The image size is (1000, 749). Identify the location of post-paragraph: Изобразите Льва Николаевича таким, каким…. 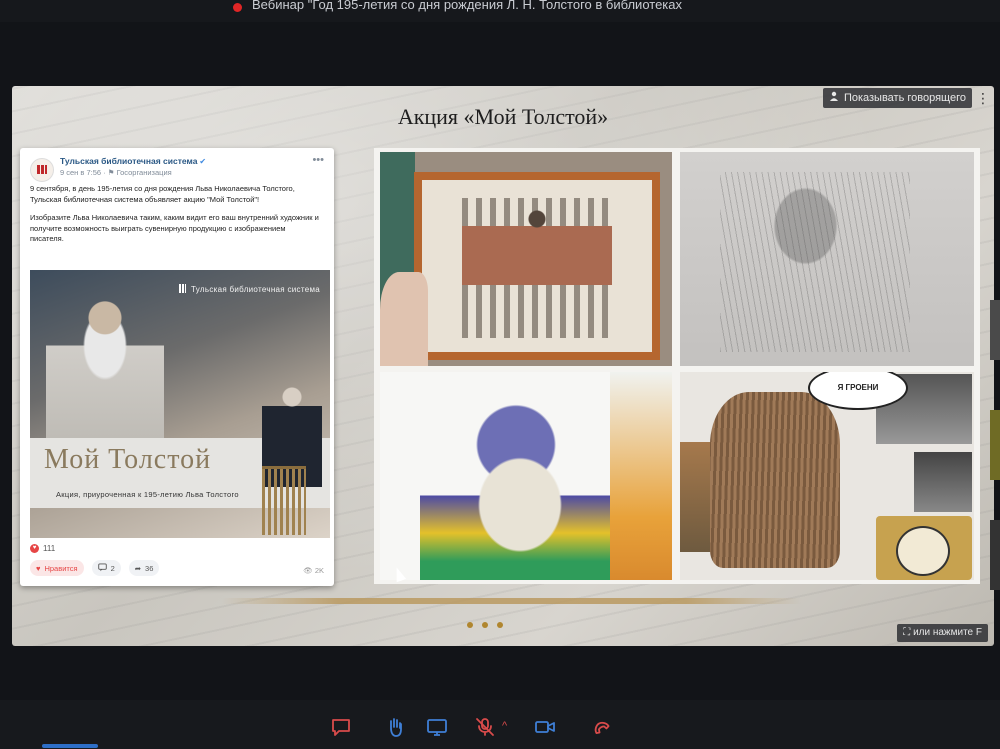
(174, 228).